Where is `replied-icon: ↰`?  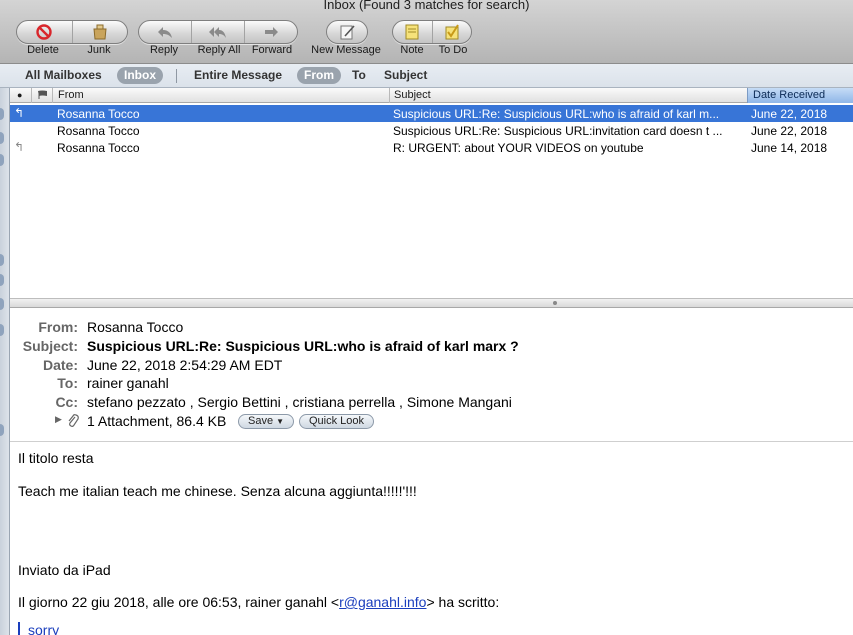 replied-icon: ↰ is located at coordinates (19, 147).